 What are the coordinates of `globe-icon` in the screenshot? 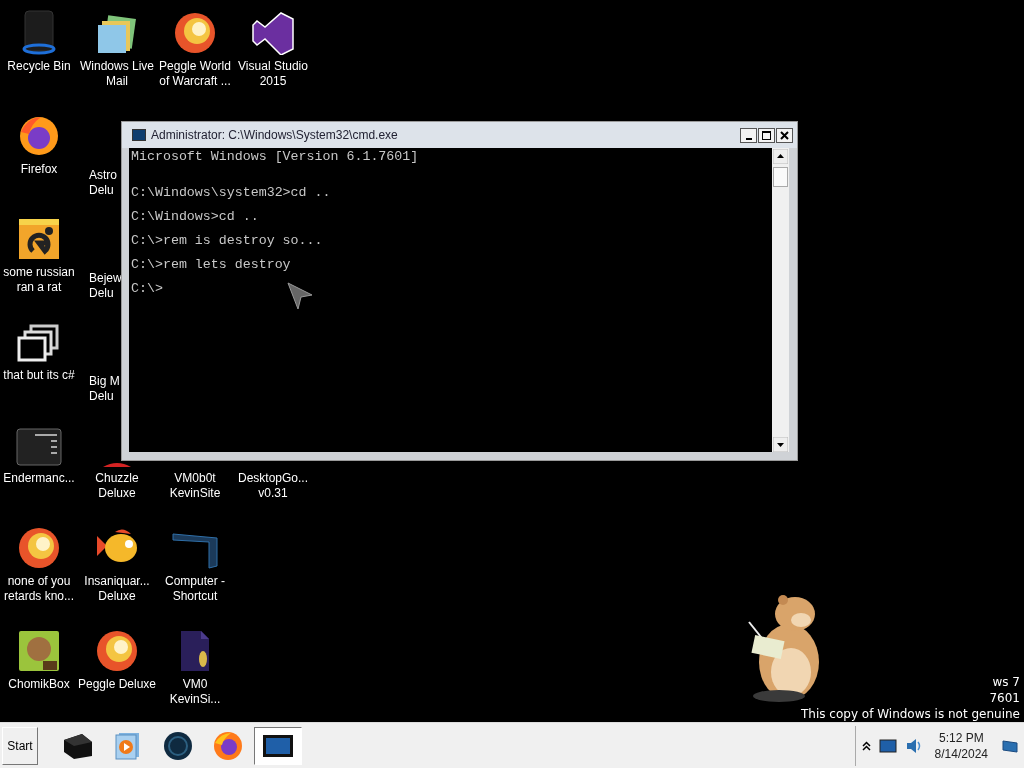 It's located at (178, 745).